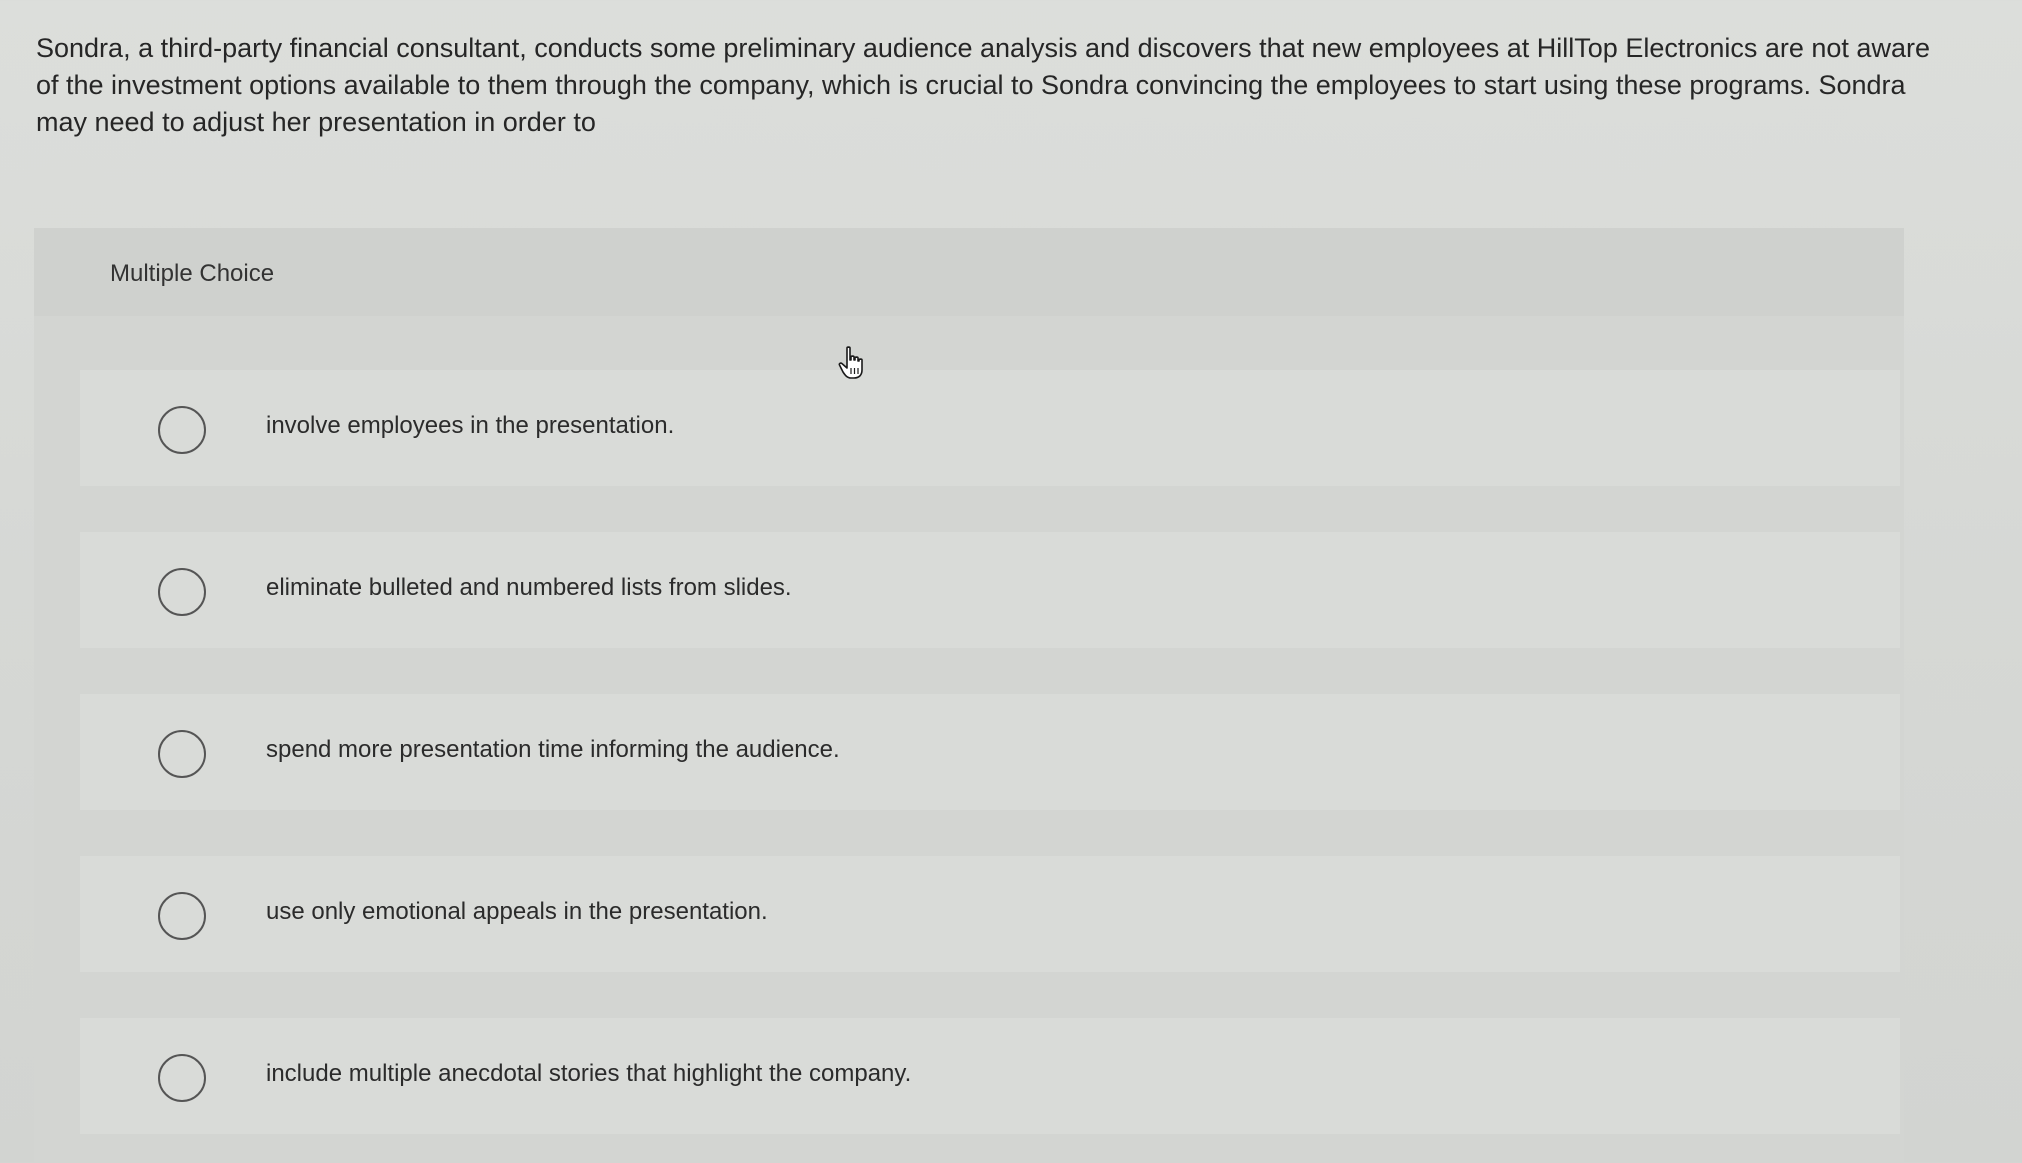 The width and height of the screenshot is (2022, 1163). I want to click on hand-pointer-icon, so click(850, 362).